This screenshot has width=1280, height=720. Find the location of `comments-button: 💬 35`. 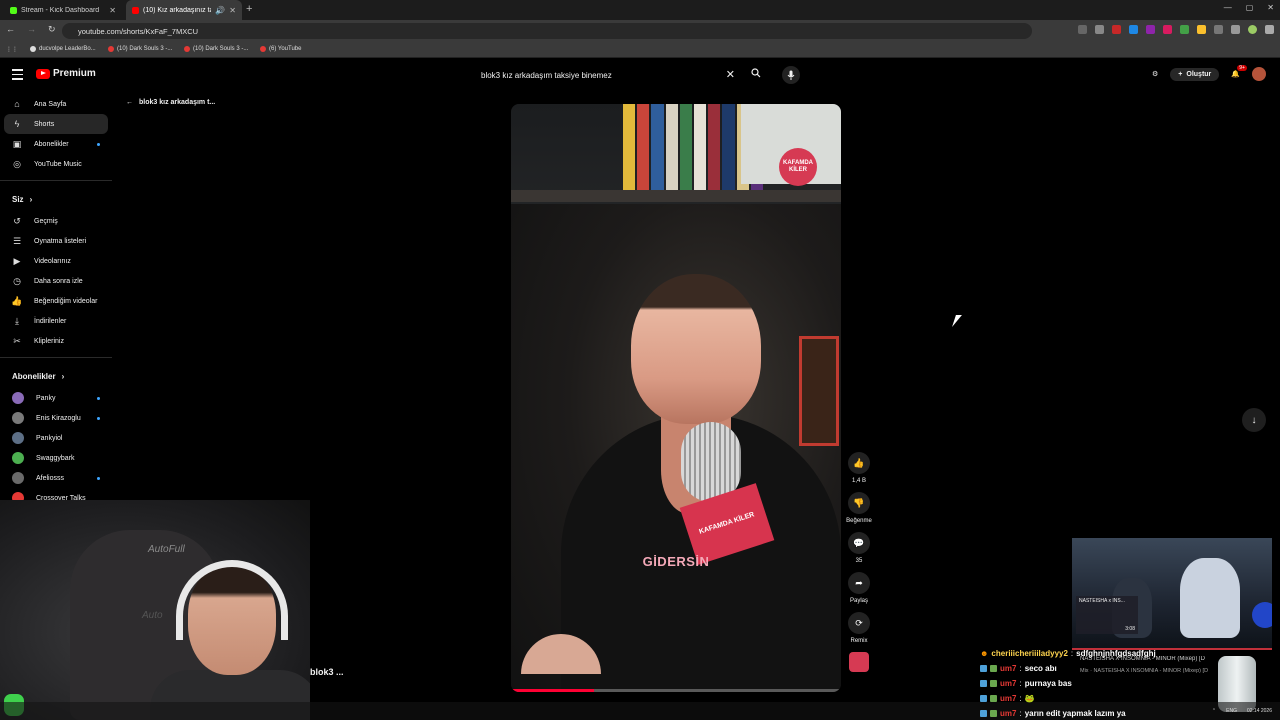

comments-button: 💬 35 is located at coordinates (859, 548).